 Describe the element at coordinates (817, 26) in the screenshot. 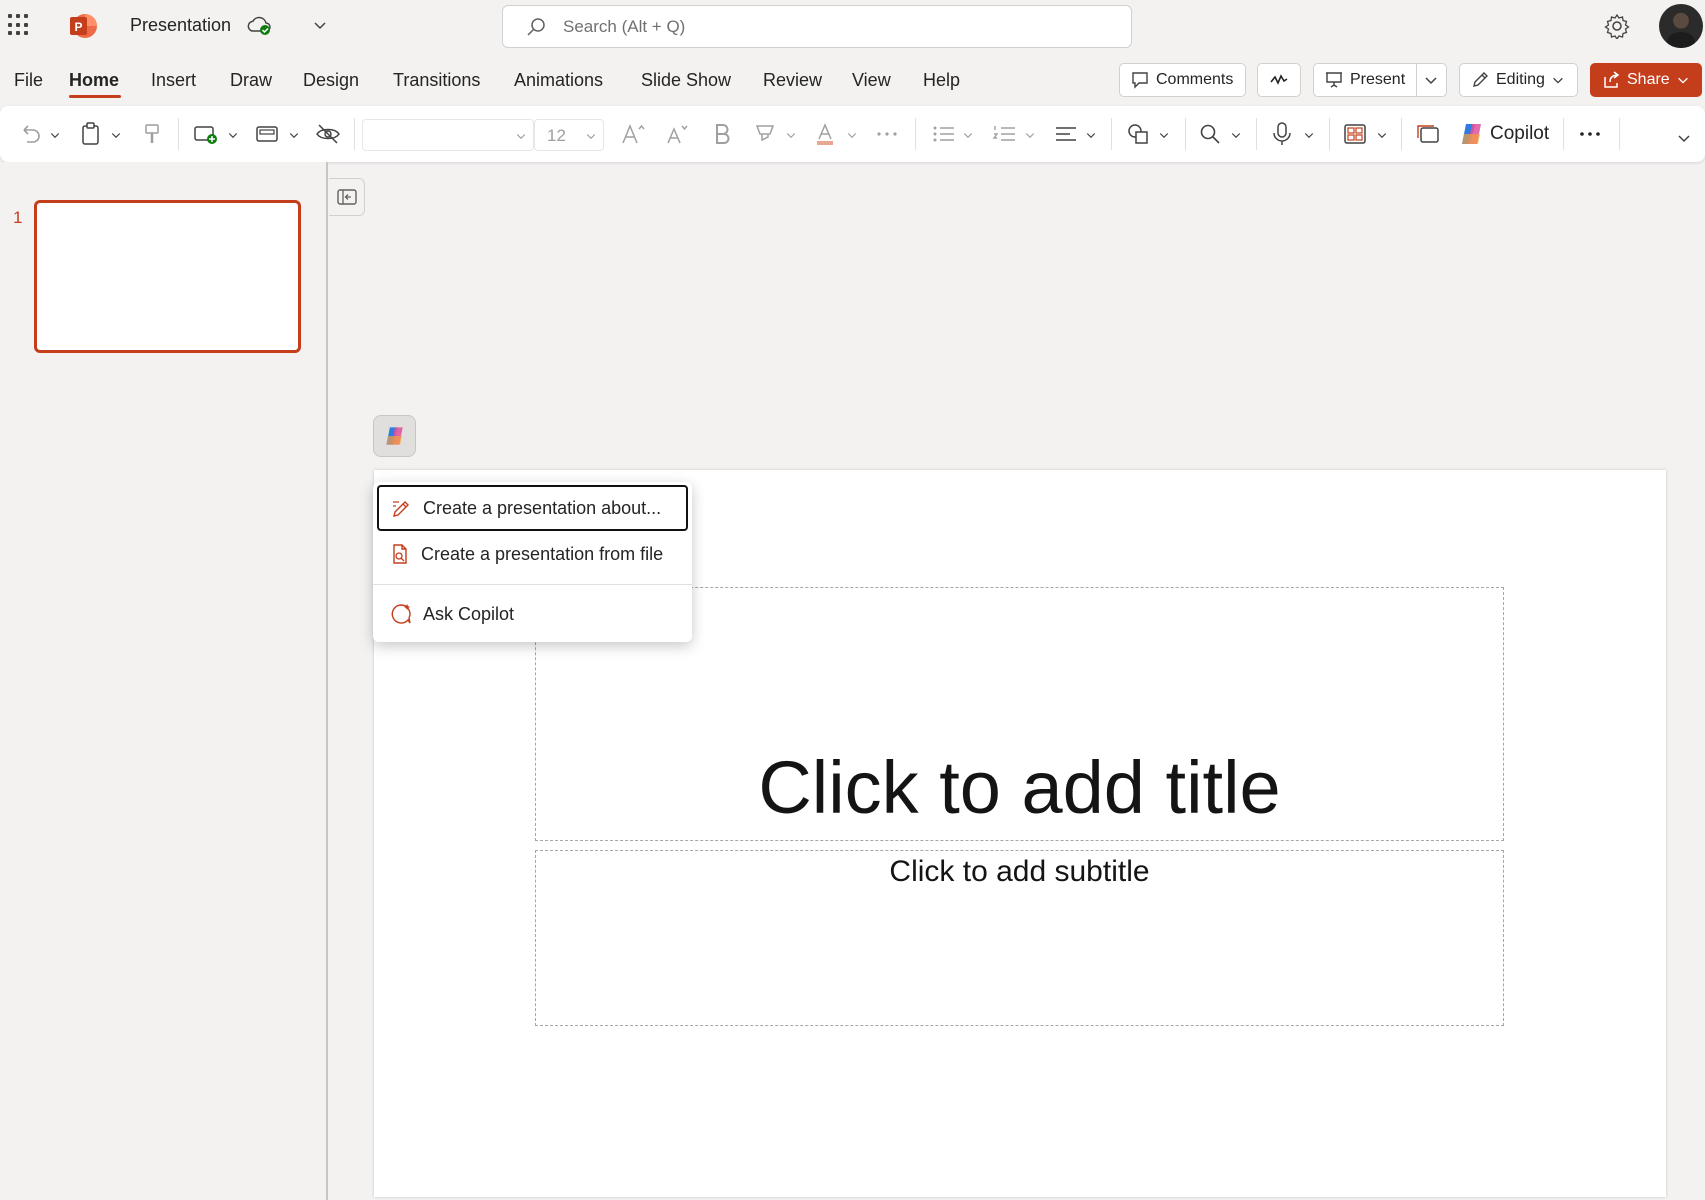

I see `search-box: Search (Alt + Q)` at that location.